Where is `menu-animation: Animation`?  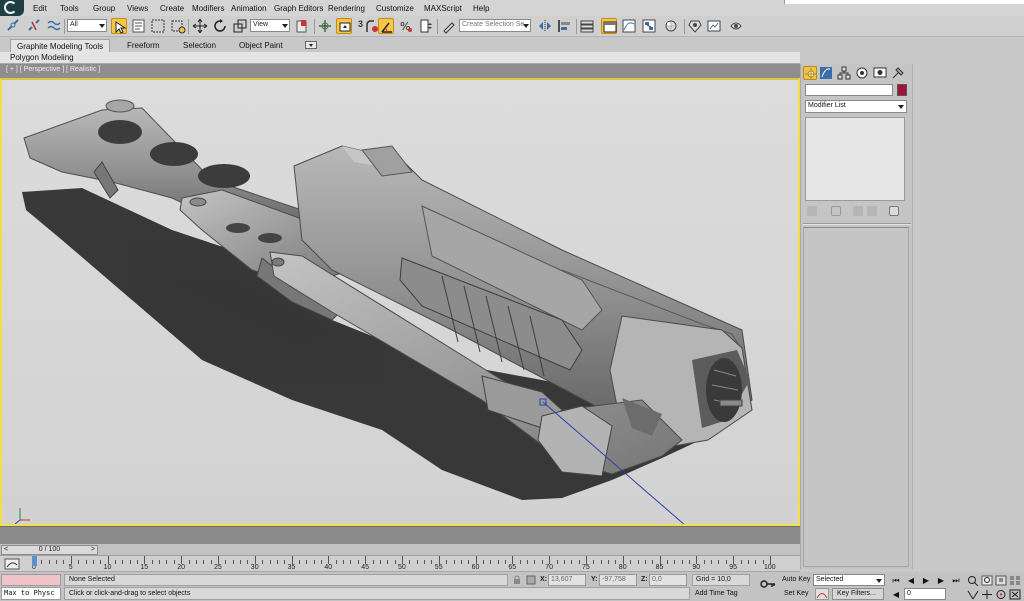
menu-animation: Animation is located at coordinates (249, 8).